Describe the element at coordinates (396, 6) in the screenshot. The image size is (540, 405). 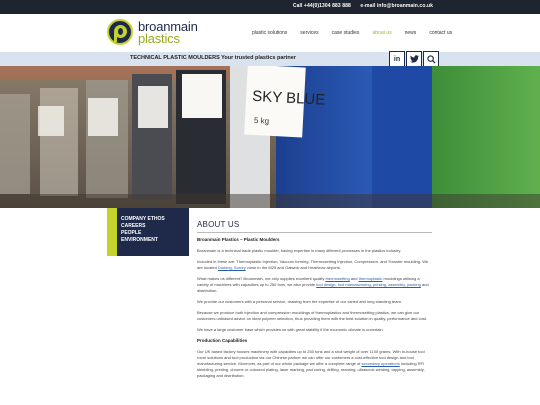
I see `email-address: e-mail info@broanmain.co.uk` at that location.